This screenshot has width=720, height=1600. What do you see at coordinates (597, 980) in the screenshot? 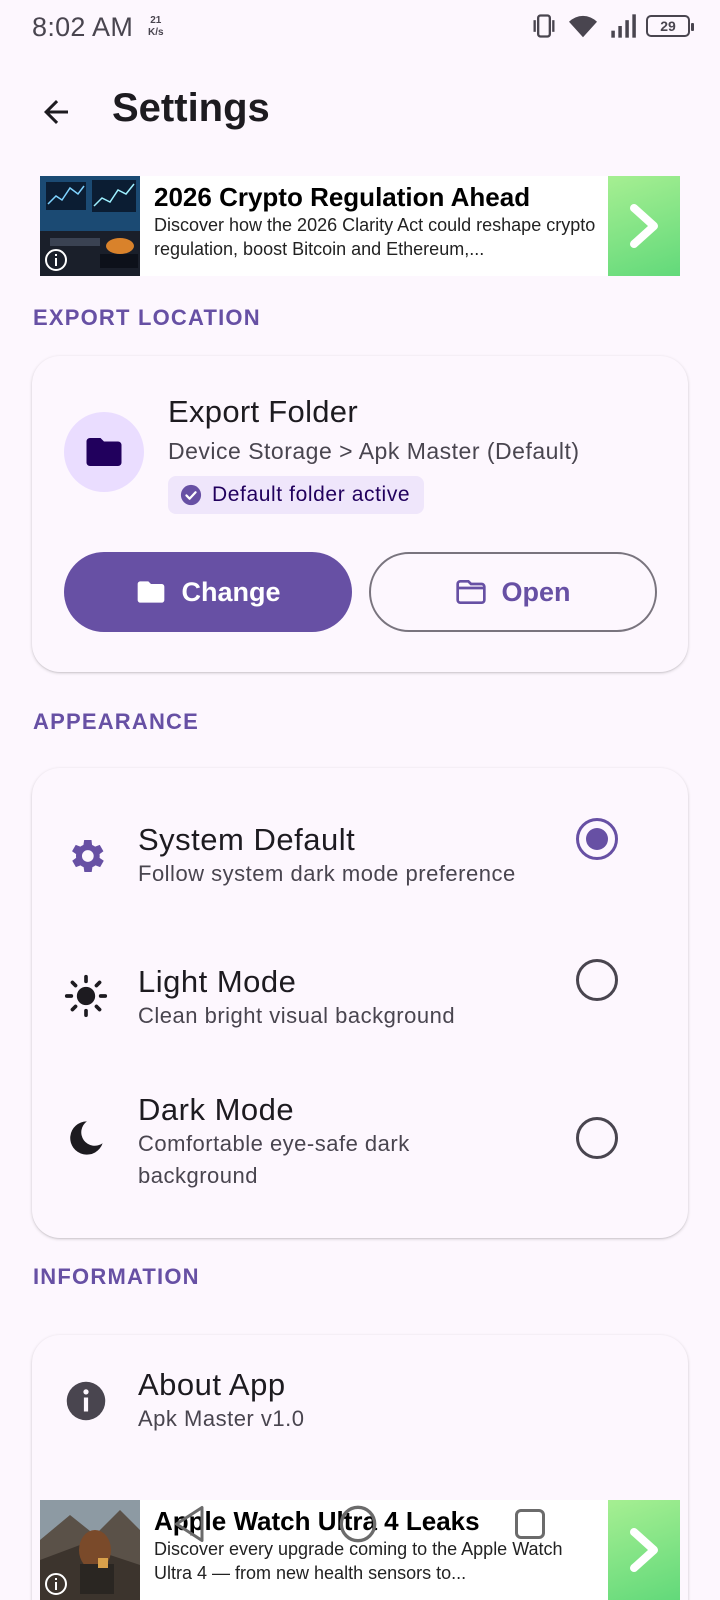
I see `radio-light-mode` at bounding box center [597, 980].